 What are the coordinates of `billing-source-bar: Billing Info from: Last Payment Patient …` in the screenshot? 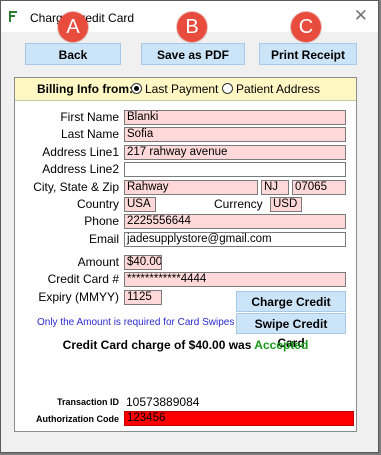 It's located at (185, 89).